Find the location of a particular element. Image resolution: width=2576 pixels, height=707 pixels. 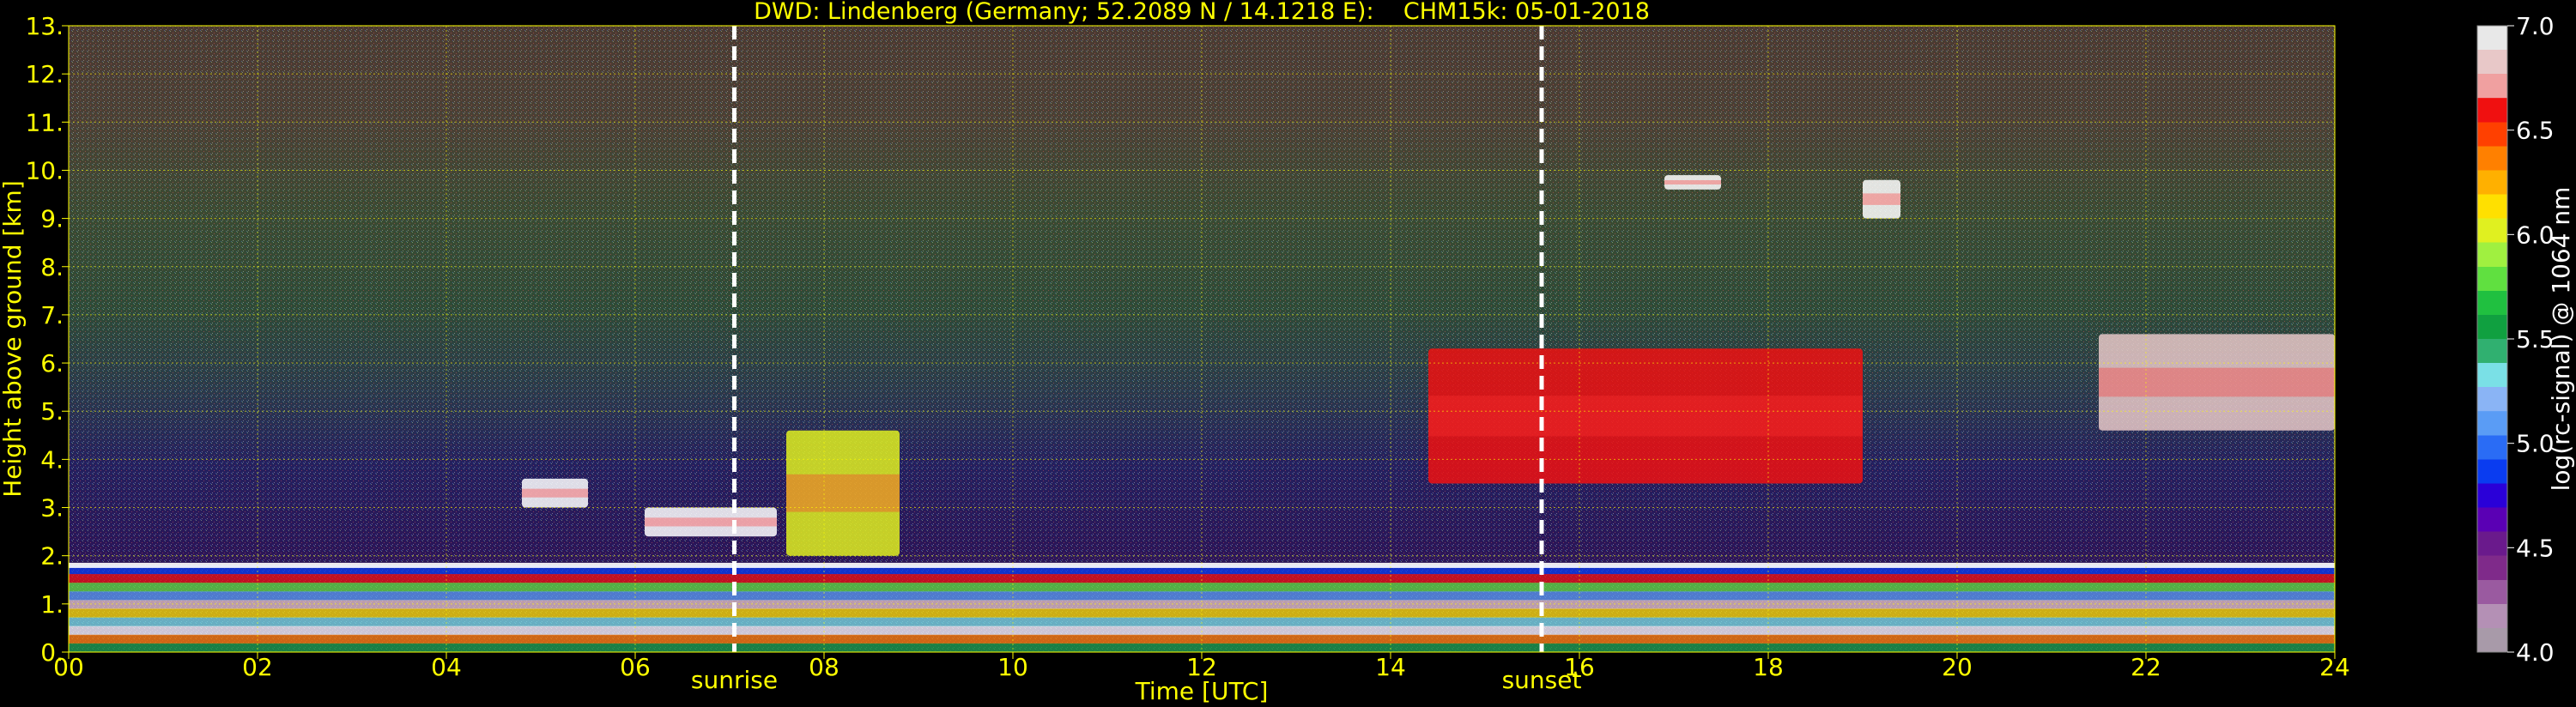

colorbar-tick-label: 4.5 is located at coordinates (2535, 548).